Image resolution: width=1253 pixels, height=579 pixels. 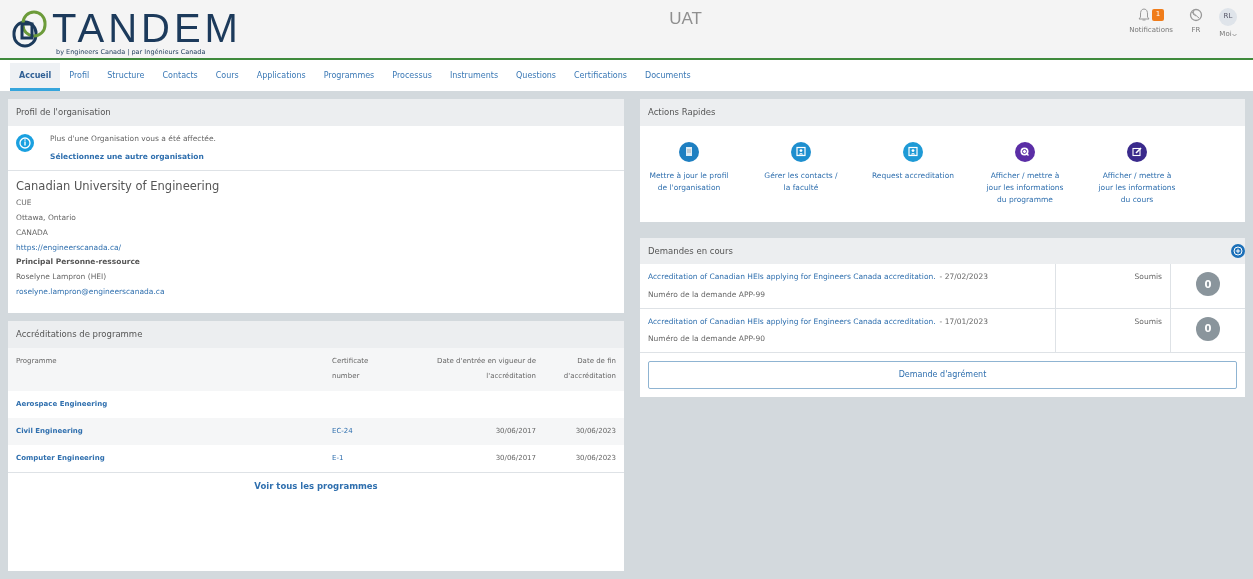 I want to click on nav-tab: Accueil, so click(x=35, y=76).